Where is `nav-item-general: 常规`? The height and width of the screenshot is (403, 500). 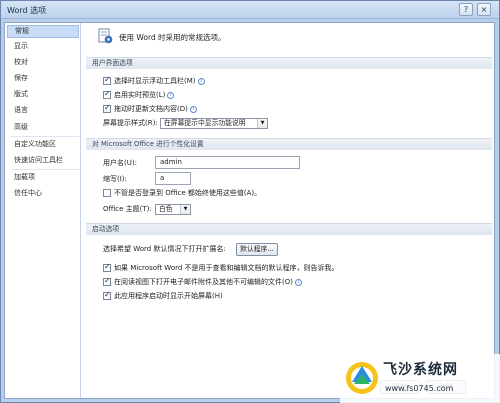
nav-item-general: 常规 is located at coordinates (43, 31).